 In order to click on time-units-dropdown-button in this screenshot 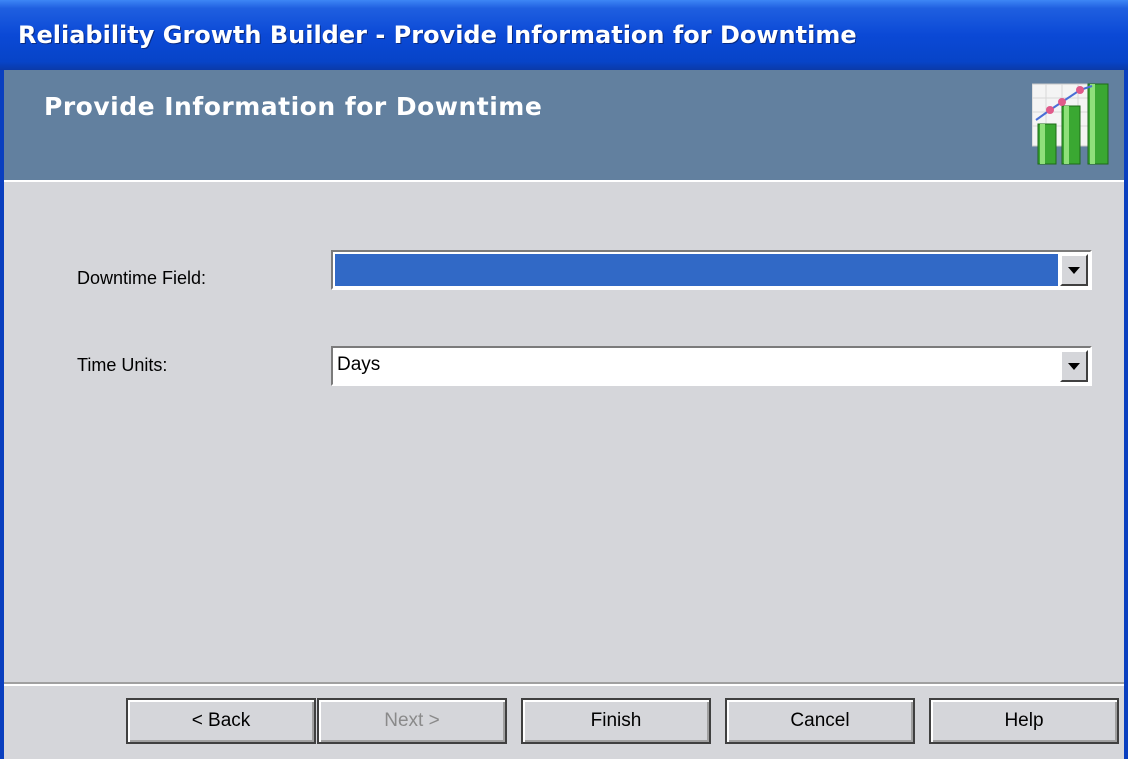, I will do `click(1074, 366)`.